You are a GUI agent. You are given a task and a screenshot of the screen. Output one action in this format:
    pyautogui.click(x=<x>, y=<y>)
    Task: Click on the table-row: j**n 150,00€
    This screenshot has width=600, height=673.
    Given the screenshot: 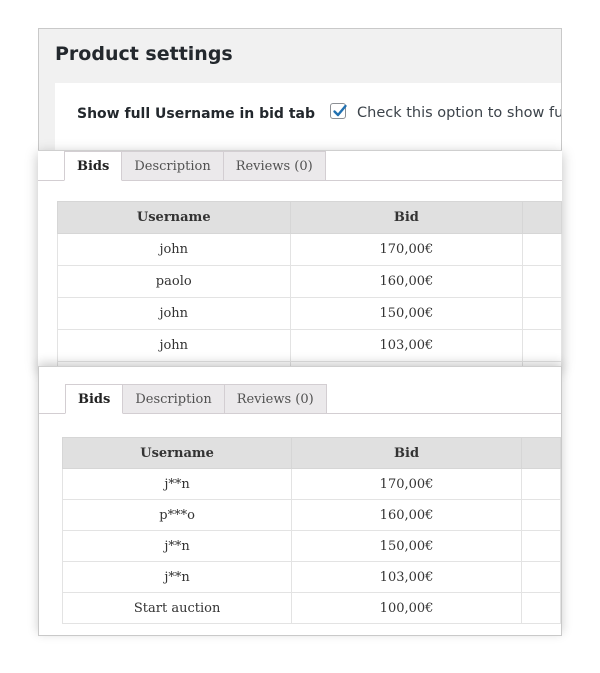 What is the action you would take?
    pyautogui.click(x=311, y=546)
    